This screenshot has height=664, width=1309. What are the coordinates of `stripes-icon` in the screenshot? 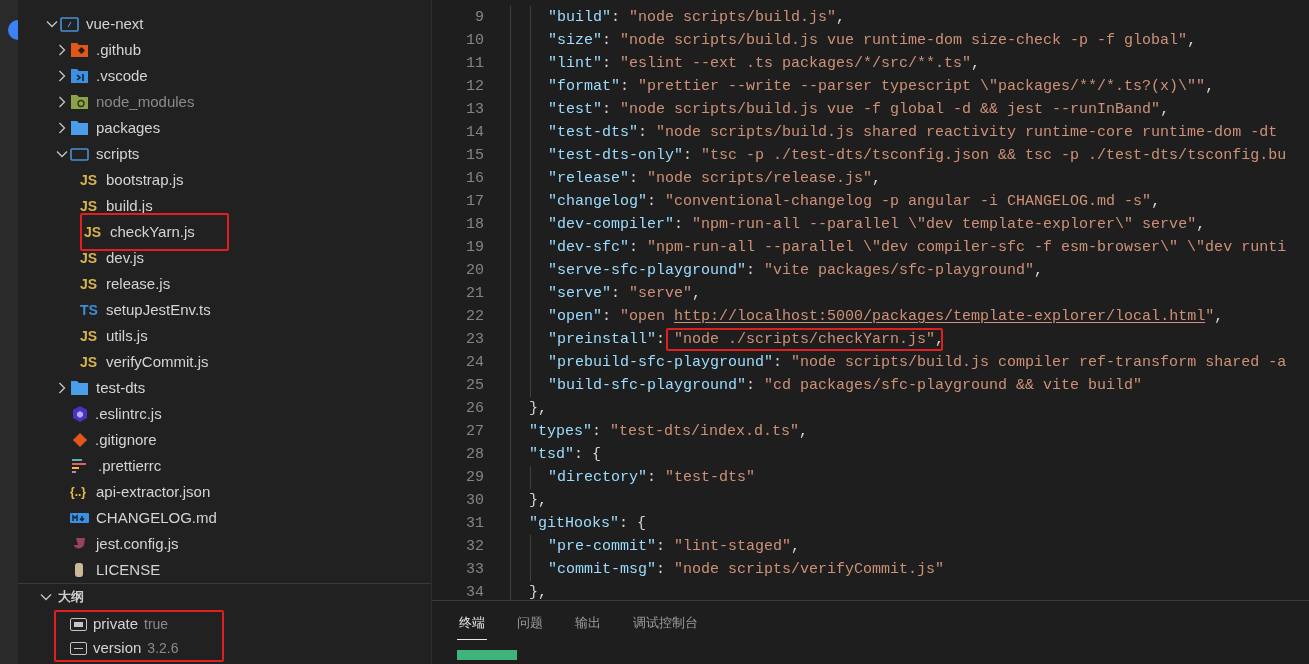 It's located at (79, 466).